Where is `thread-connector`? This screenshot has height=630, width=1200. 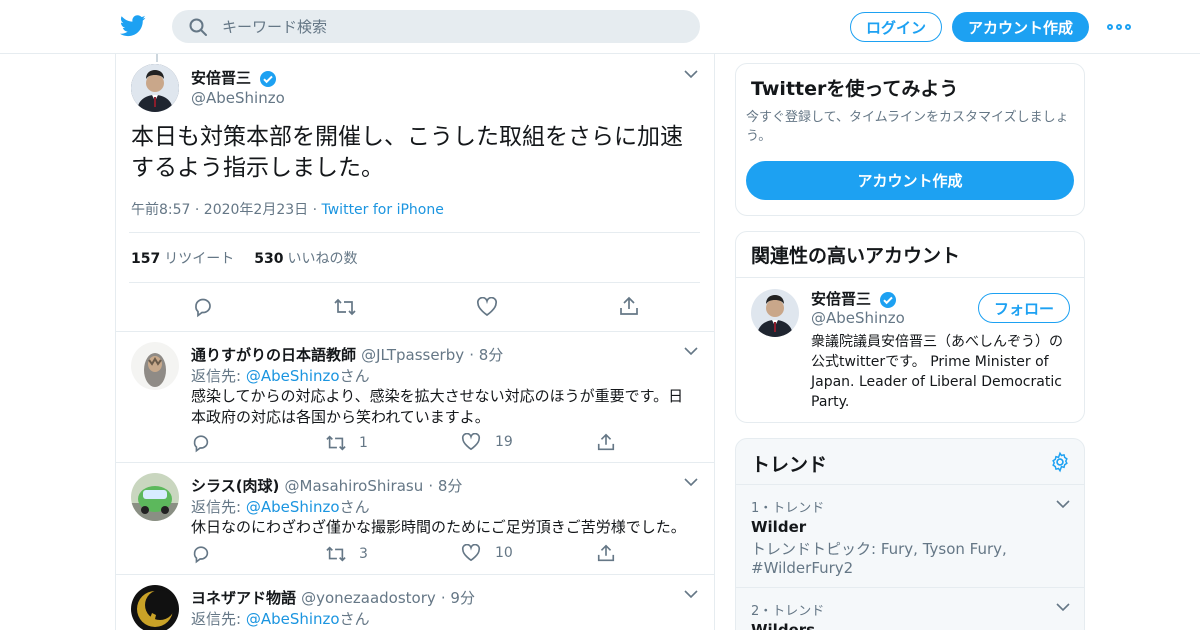 thread-connector is located at coordinates (157, 58).